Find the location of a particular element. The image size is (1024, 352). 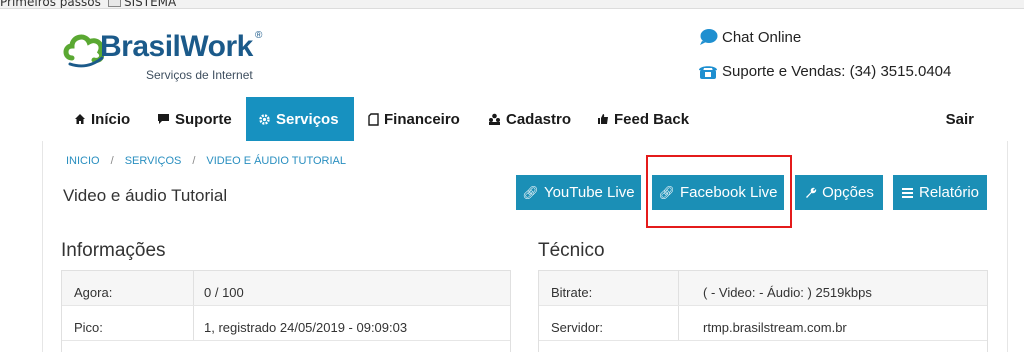

bookmarks-bar: Primeiros passos SISTEMA is located at coordinates (512, 4).